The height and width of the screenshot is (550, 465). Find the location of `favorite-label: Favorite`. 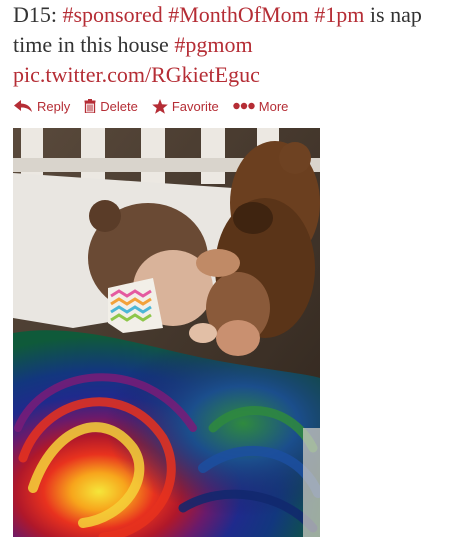

favorite-label: Favorite is located at coordinates (195, 106).